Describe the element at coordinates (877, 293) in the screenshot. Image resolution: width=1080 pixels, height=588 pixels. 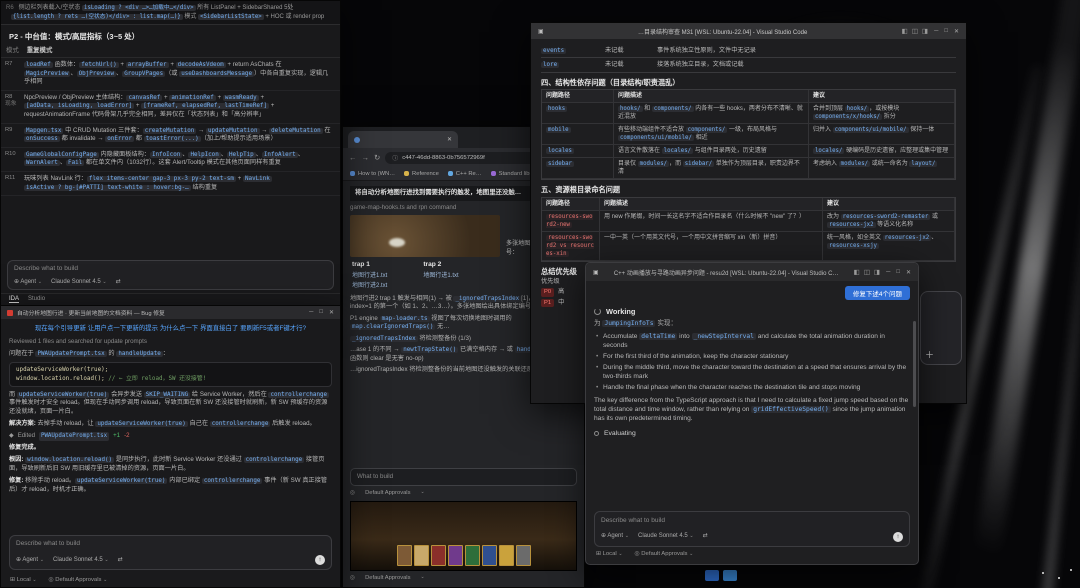
I see `fix-issues-button: 修复下述4个问题` at that location.